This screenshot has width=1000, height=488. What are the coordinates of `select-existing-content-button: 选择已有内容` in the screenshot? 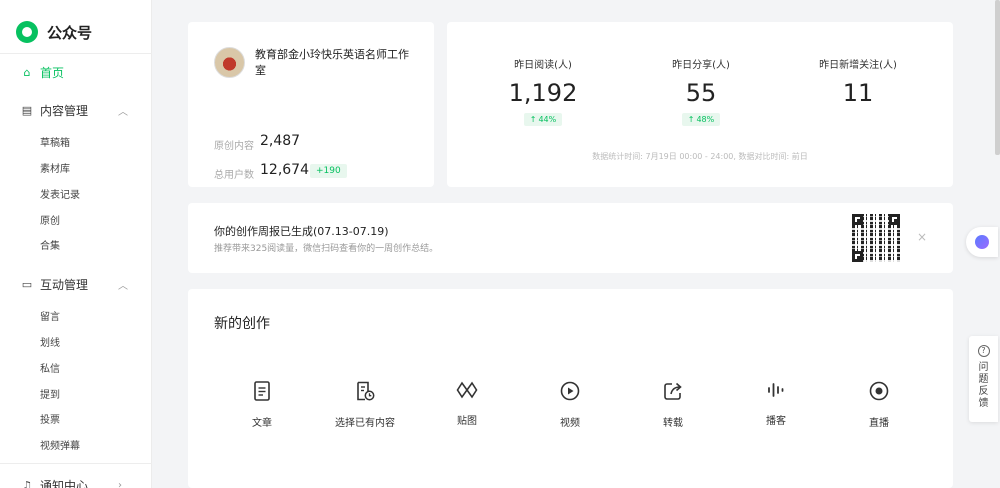 It's located at (365, 405).